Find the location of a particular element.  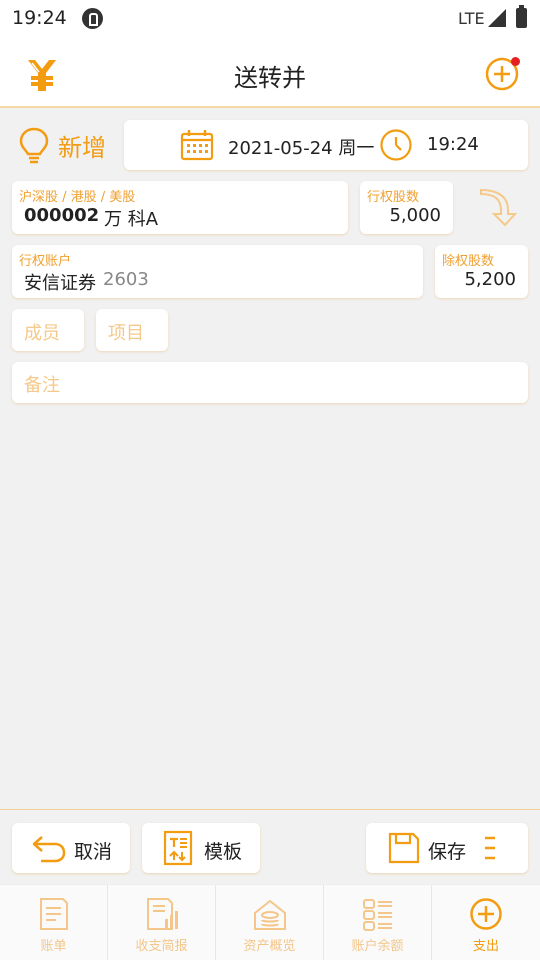

ex-shares-field: 除权股数 5,200 is located at coordinates (481, 271).